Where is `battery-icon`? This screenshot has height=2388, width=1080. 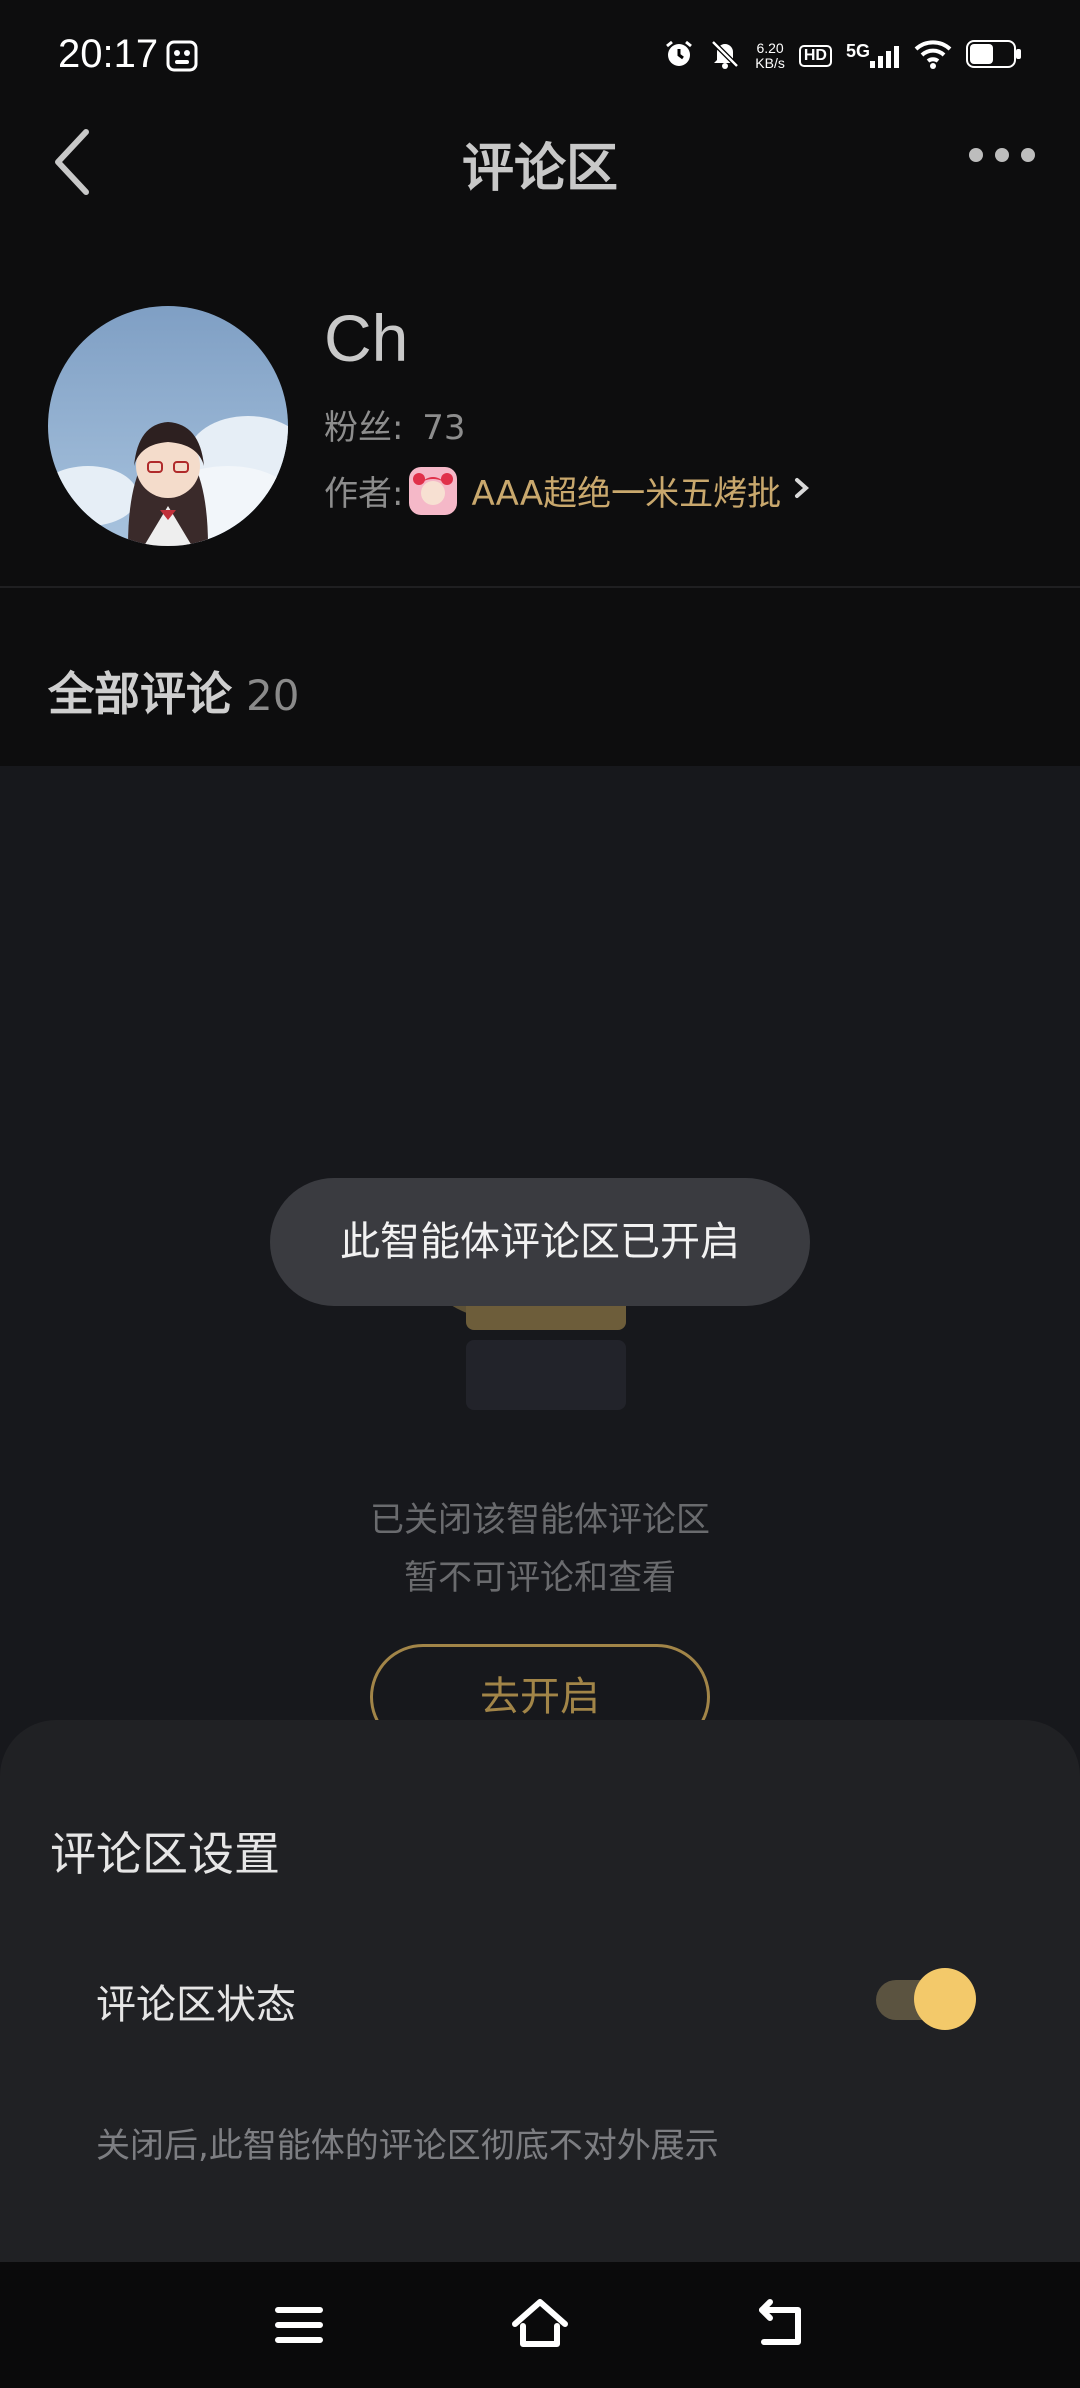 battery-icon is located at coordinates (994, 56).